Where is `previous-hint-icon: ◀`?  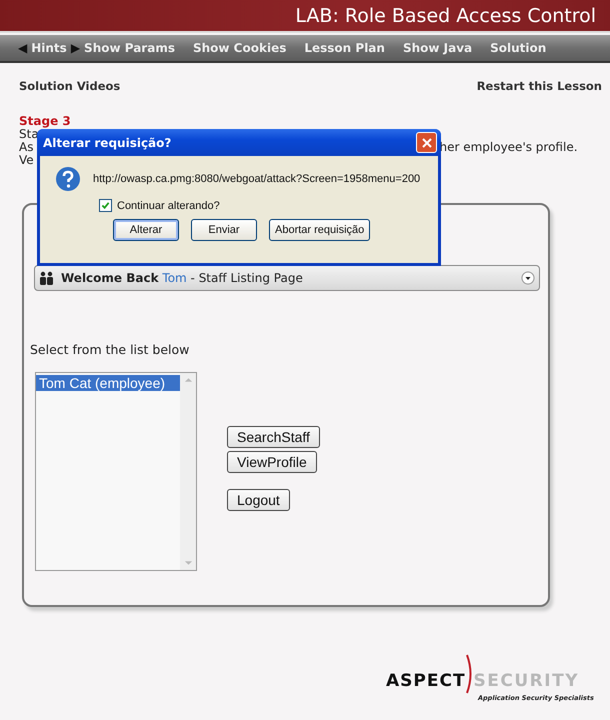 previous-hint-icon: ◀ is located at coordinates (23, 48).